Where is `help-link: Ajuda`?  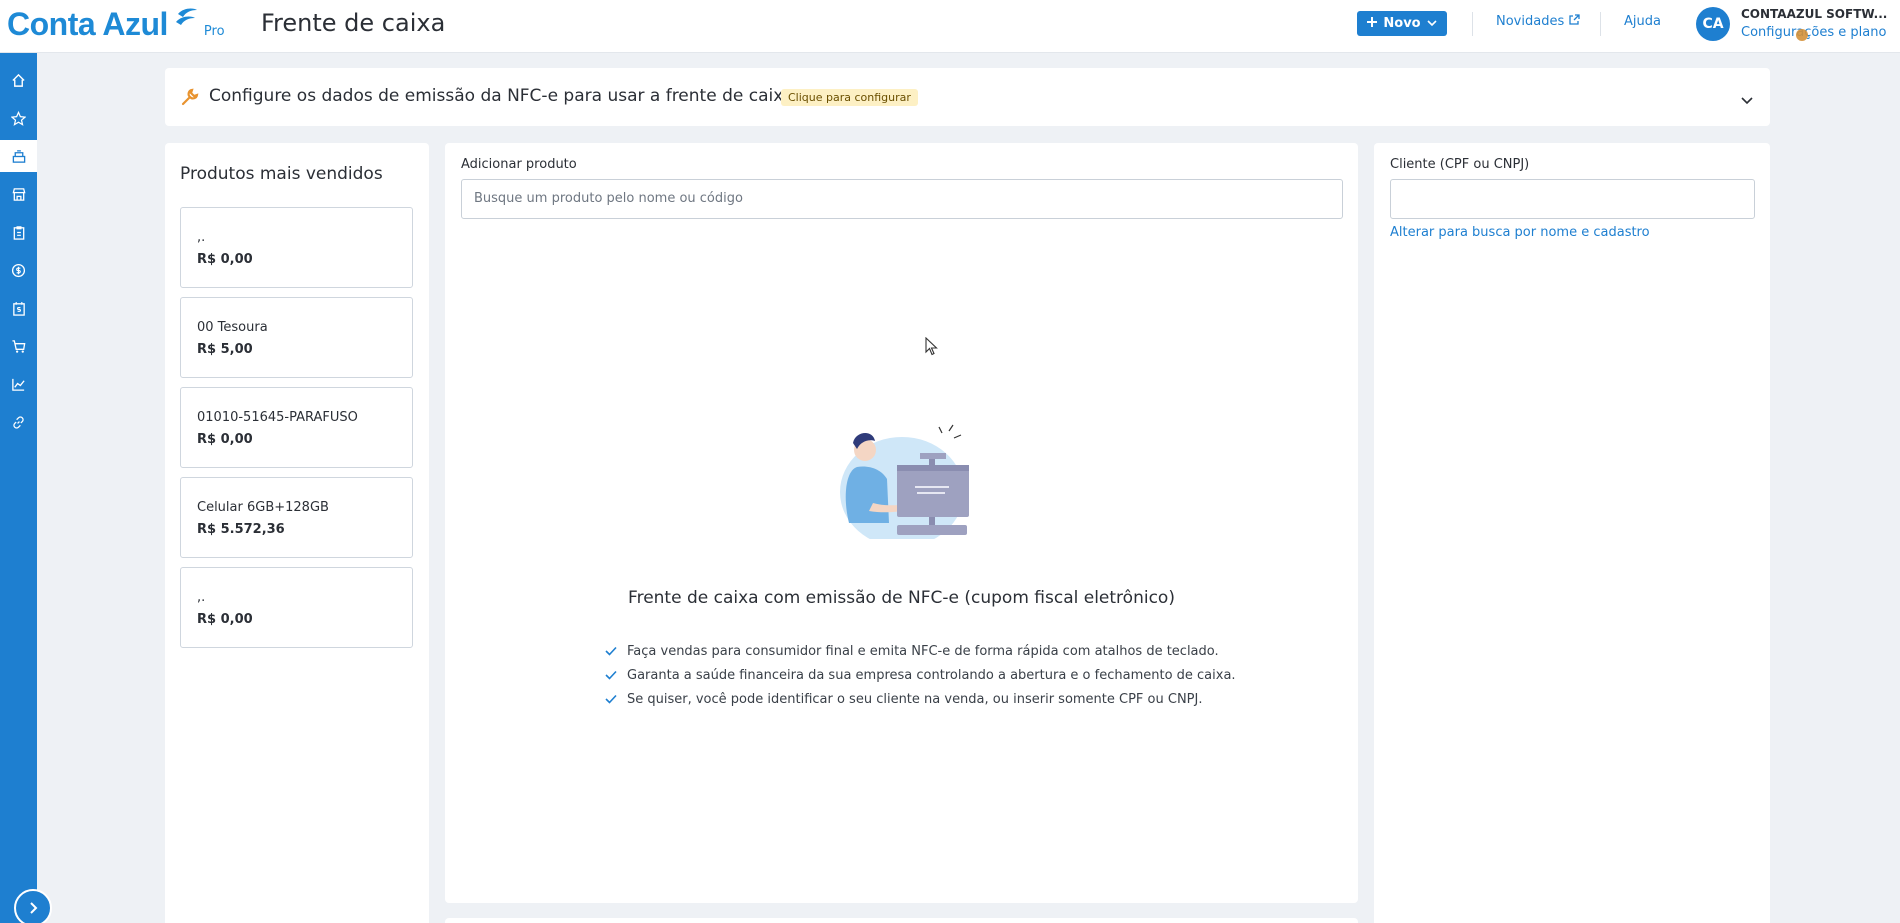
help-link: Ajuda is located at coordinates (1642, 21).